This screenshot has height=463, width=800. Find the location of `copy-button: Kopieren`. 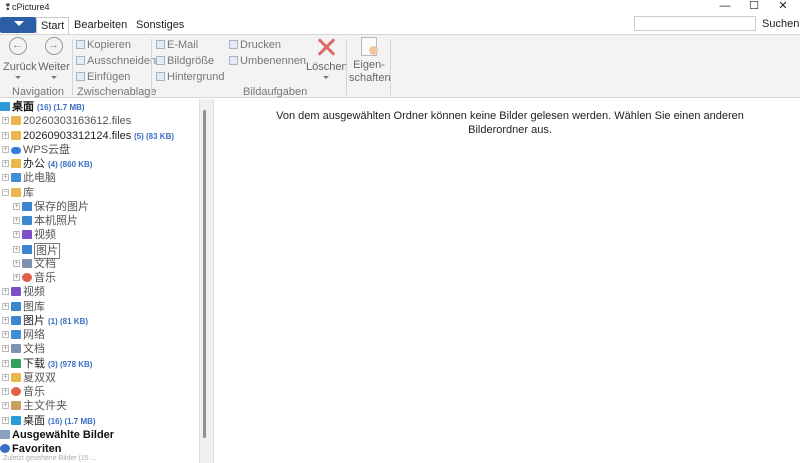

copy-button: Kopieren is located at coordinates (103, 45).